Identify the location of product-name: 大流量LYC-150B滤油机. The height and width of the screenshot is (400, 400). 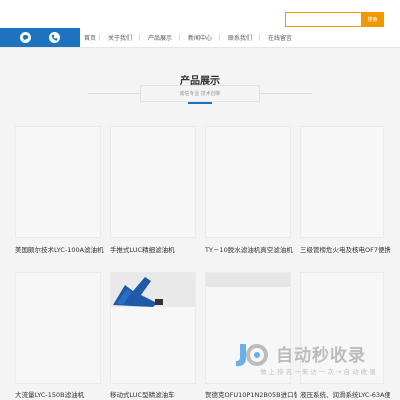
(60, 394).